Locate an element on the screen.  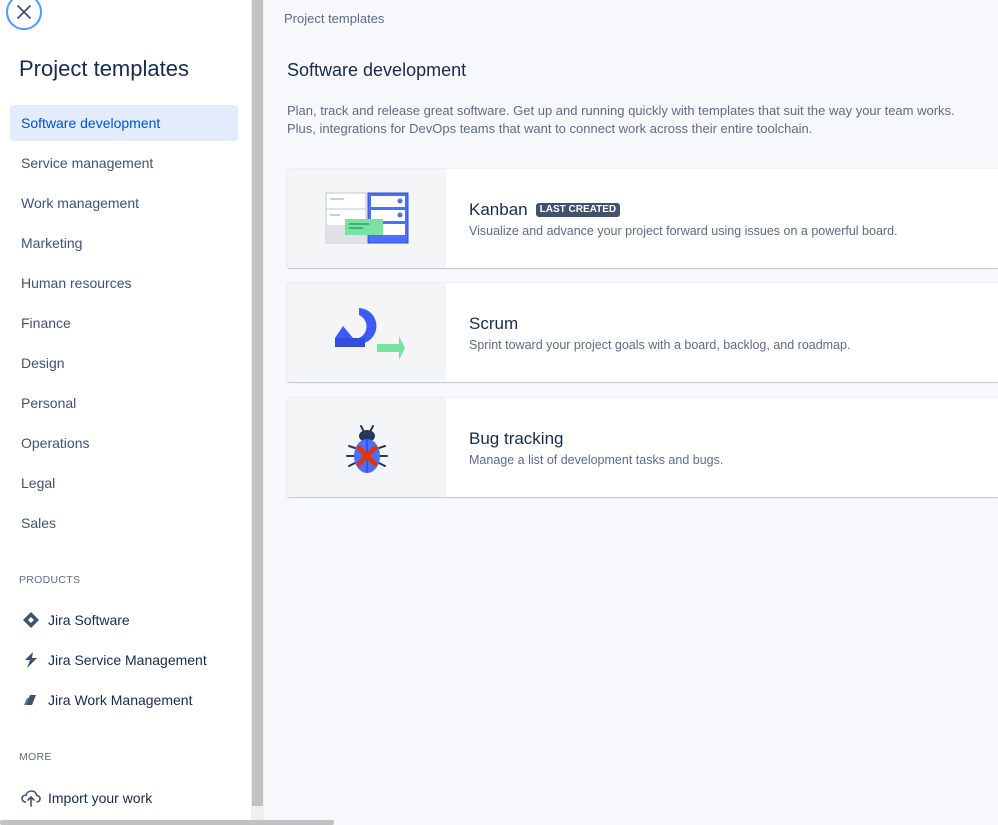
template-name: Scrum is located at coordinates (494, 323).